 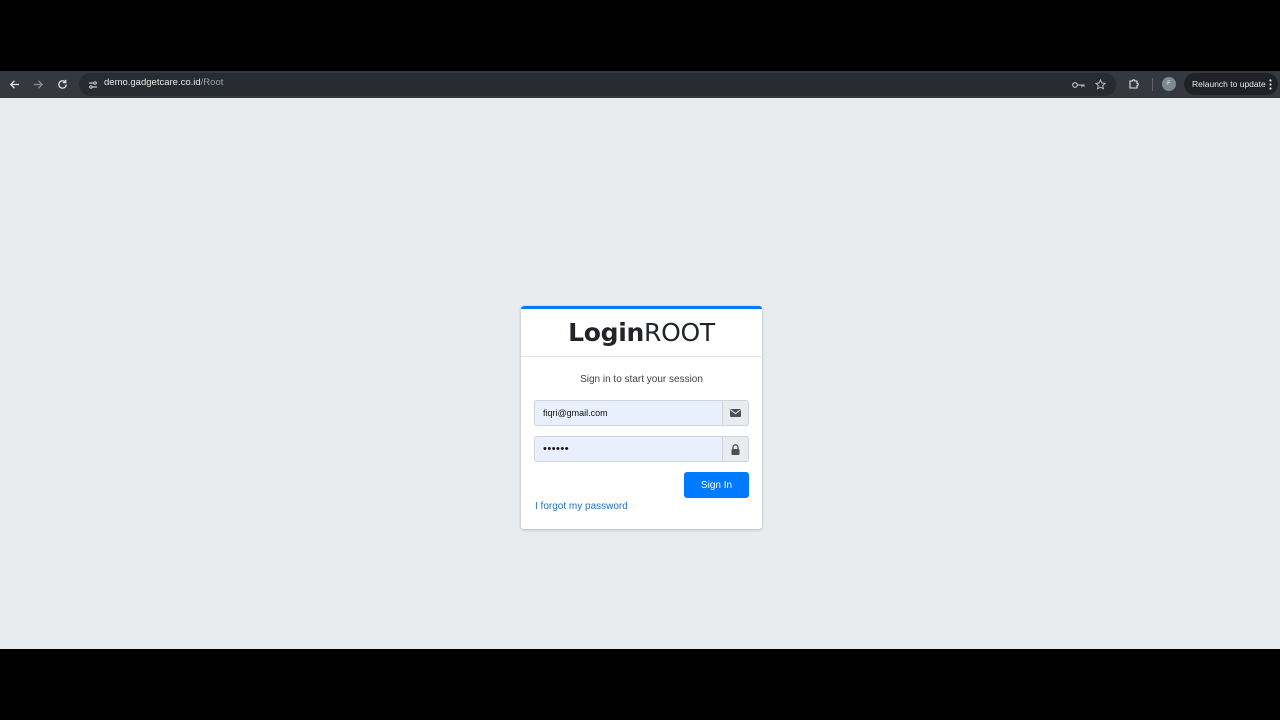 I want to click on url-path: /Root, so click(x=212, y=82).